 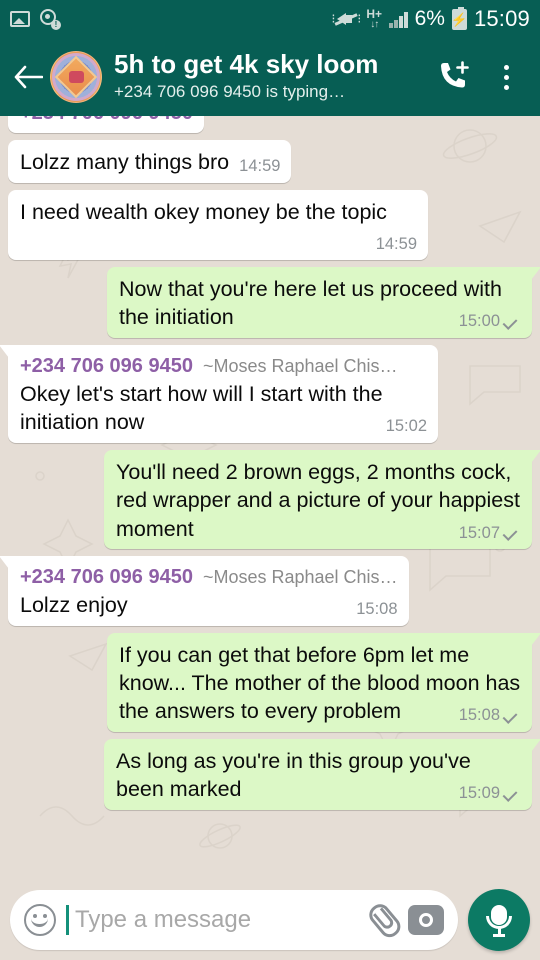 I want to click on message-text: Lolzz enjoy, so click(x=74, y=605).